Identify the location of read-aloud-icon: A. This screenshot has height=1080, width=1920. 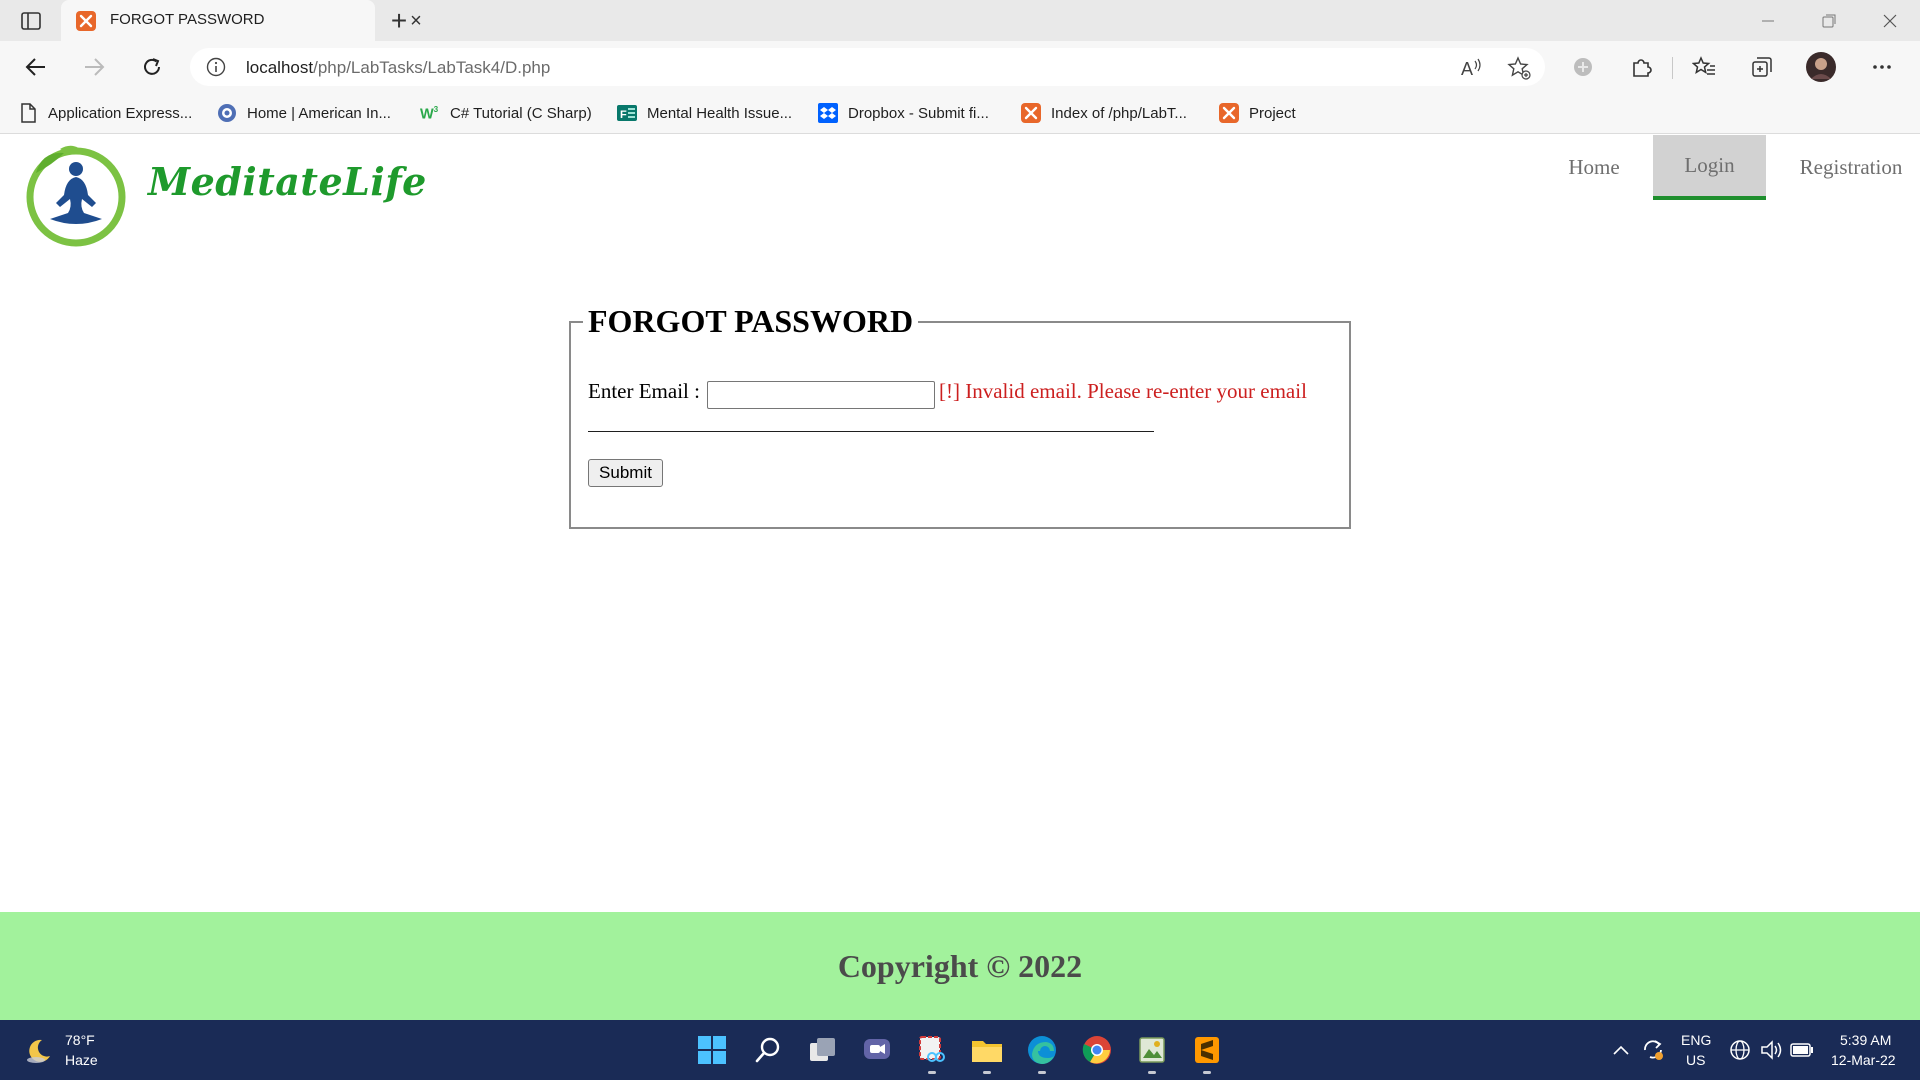
(1471, 68).